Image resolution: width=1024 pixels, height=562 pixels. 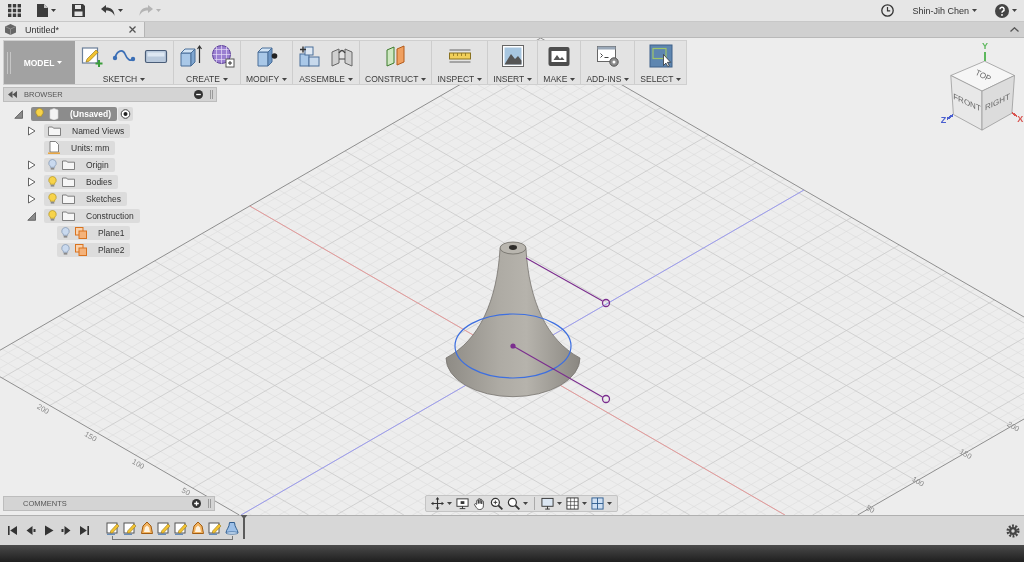 I want to click on viewports-menu-button, so click(x=601, y=503).